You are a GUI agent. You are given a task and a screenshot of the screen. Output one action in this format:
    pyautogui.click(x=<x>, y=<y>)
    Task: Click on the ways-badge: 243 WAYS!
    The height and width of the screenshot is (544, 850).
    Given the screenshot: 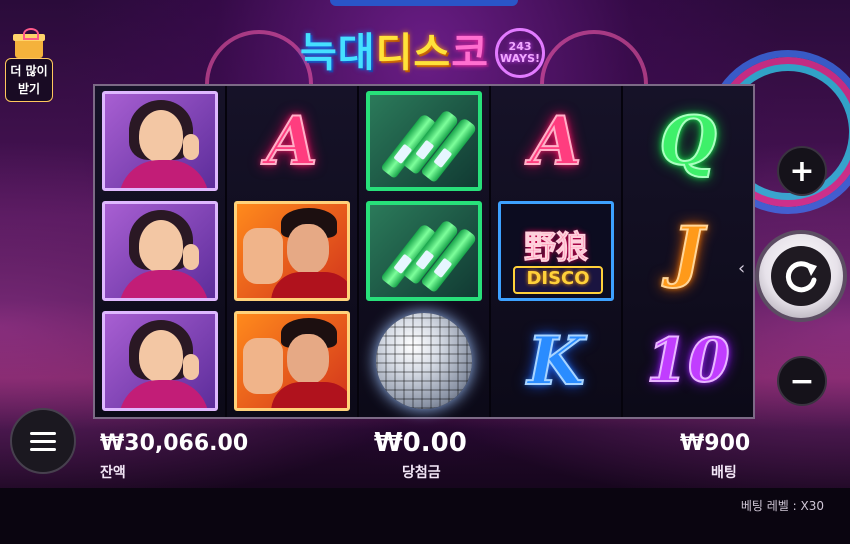 What is the action you would take?
    pyautogui.click(x=520, y=53)
    